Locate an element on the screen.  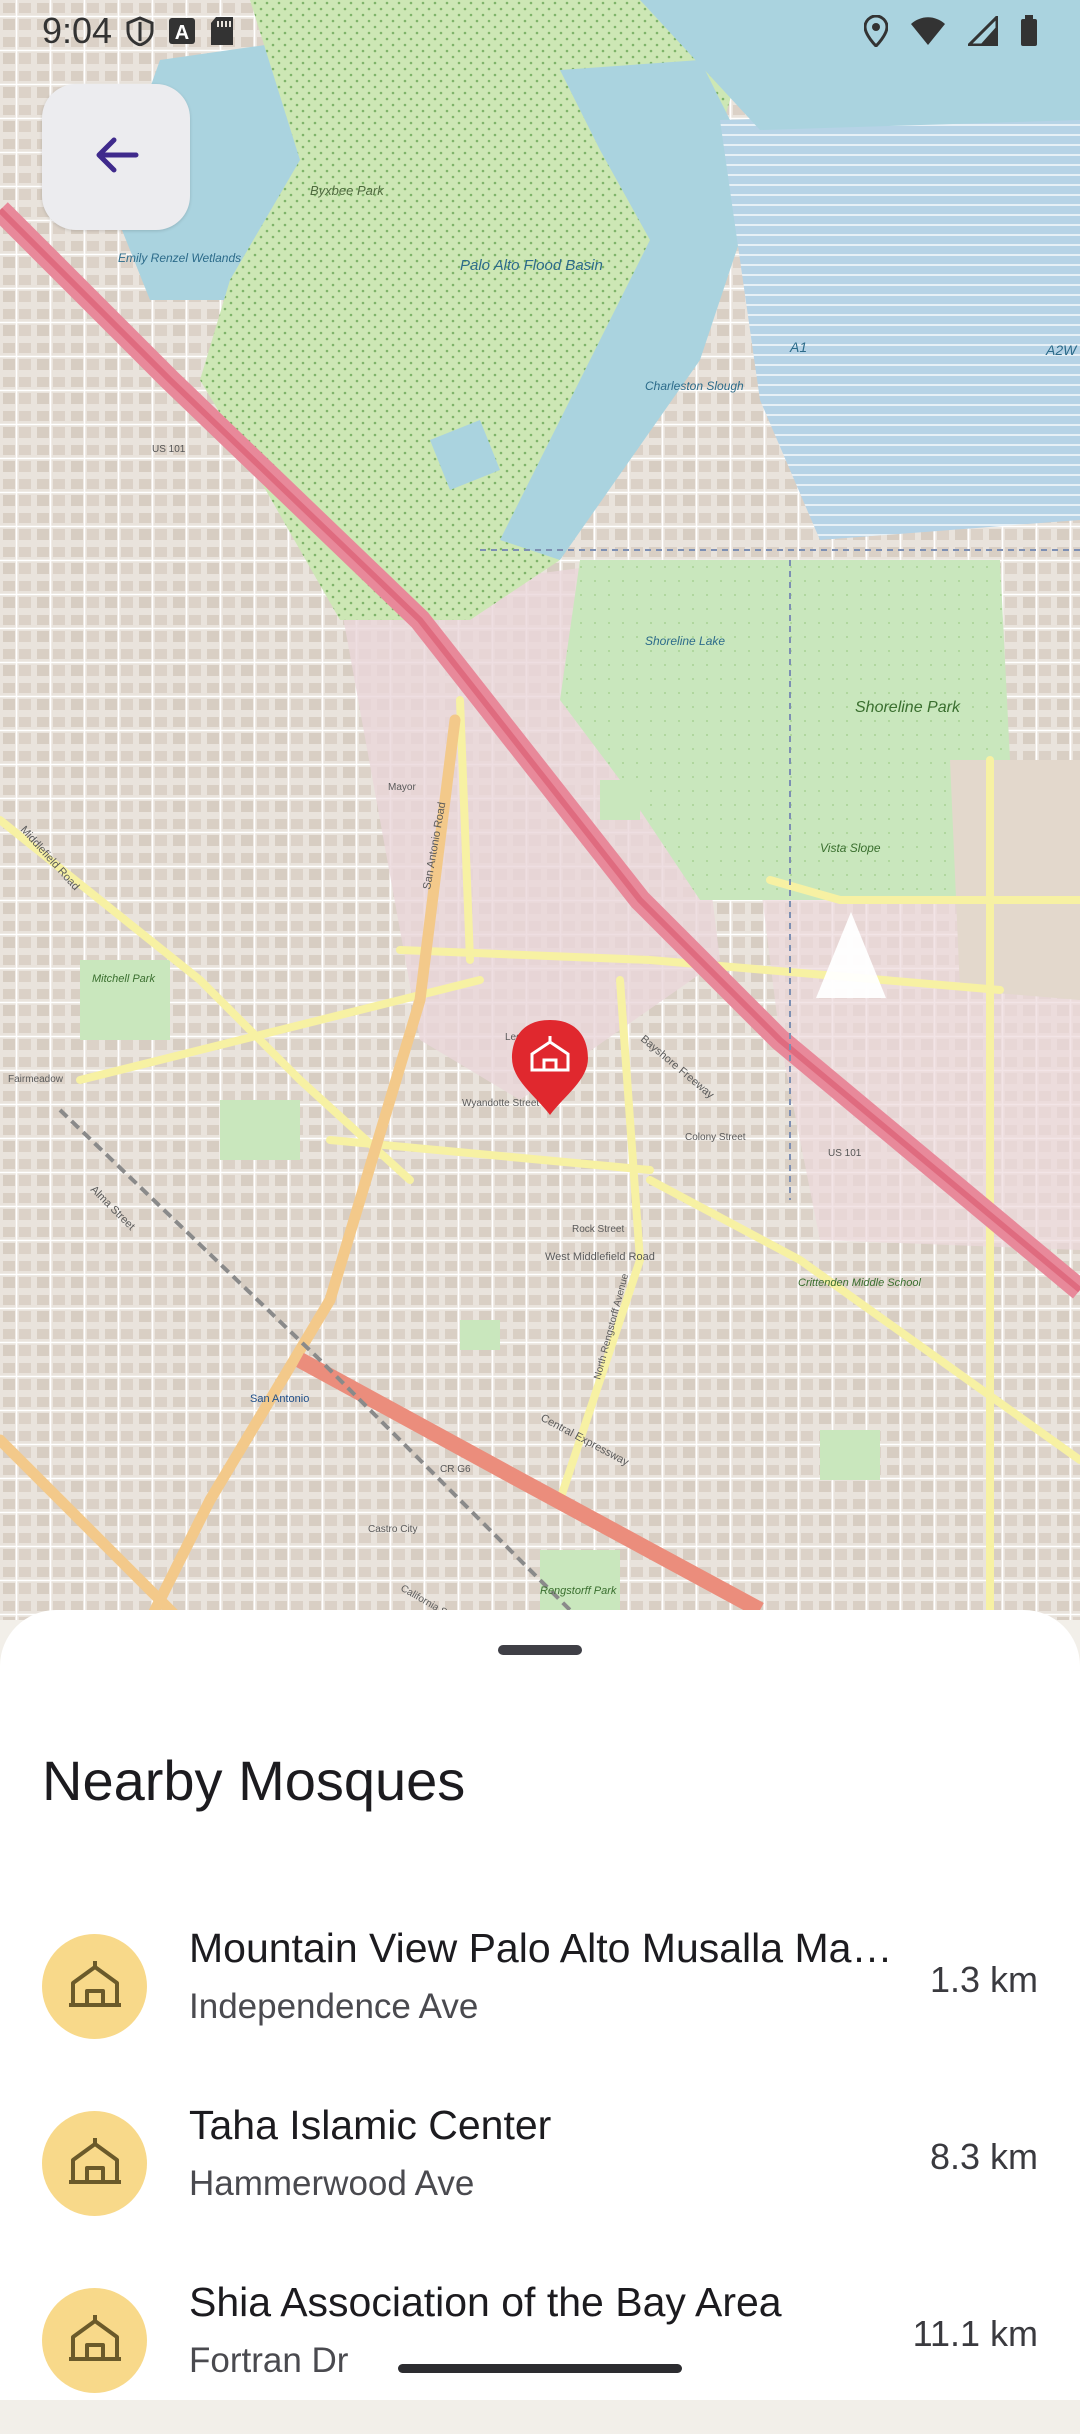
map-label-us101-a: US 101 is located at coordinates (169, 449).